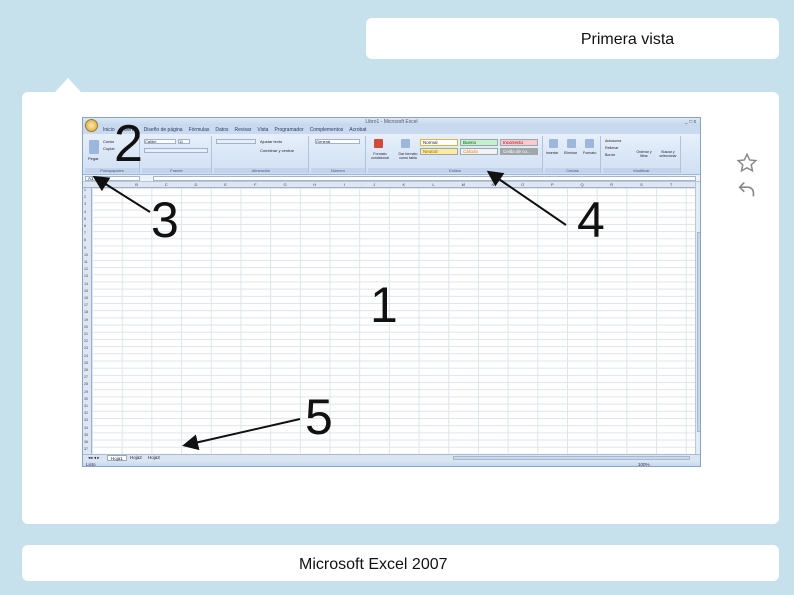 Image resolution: width=794 pixels, height=595 pixels. Describe the element at coordinates (523, 184) in the screenshot. I see `column-header: O` at that location.